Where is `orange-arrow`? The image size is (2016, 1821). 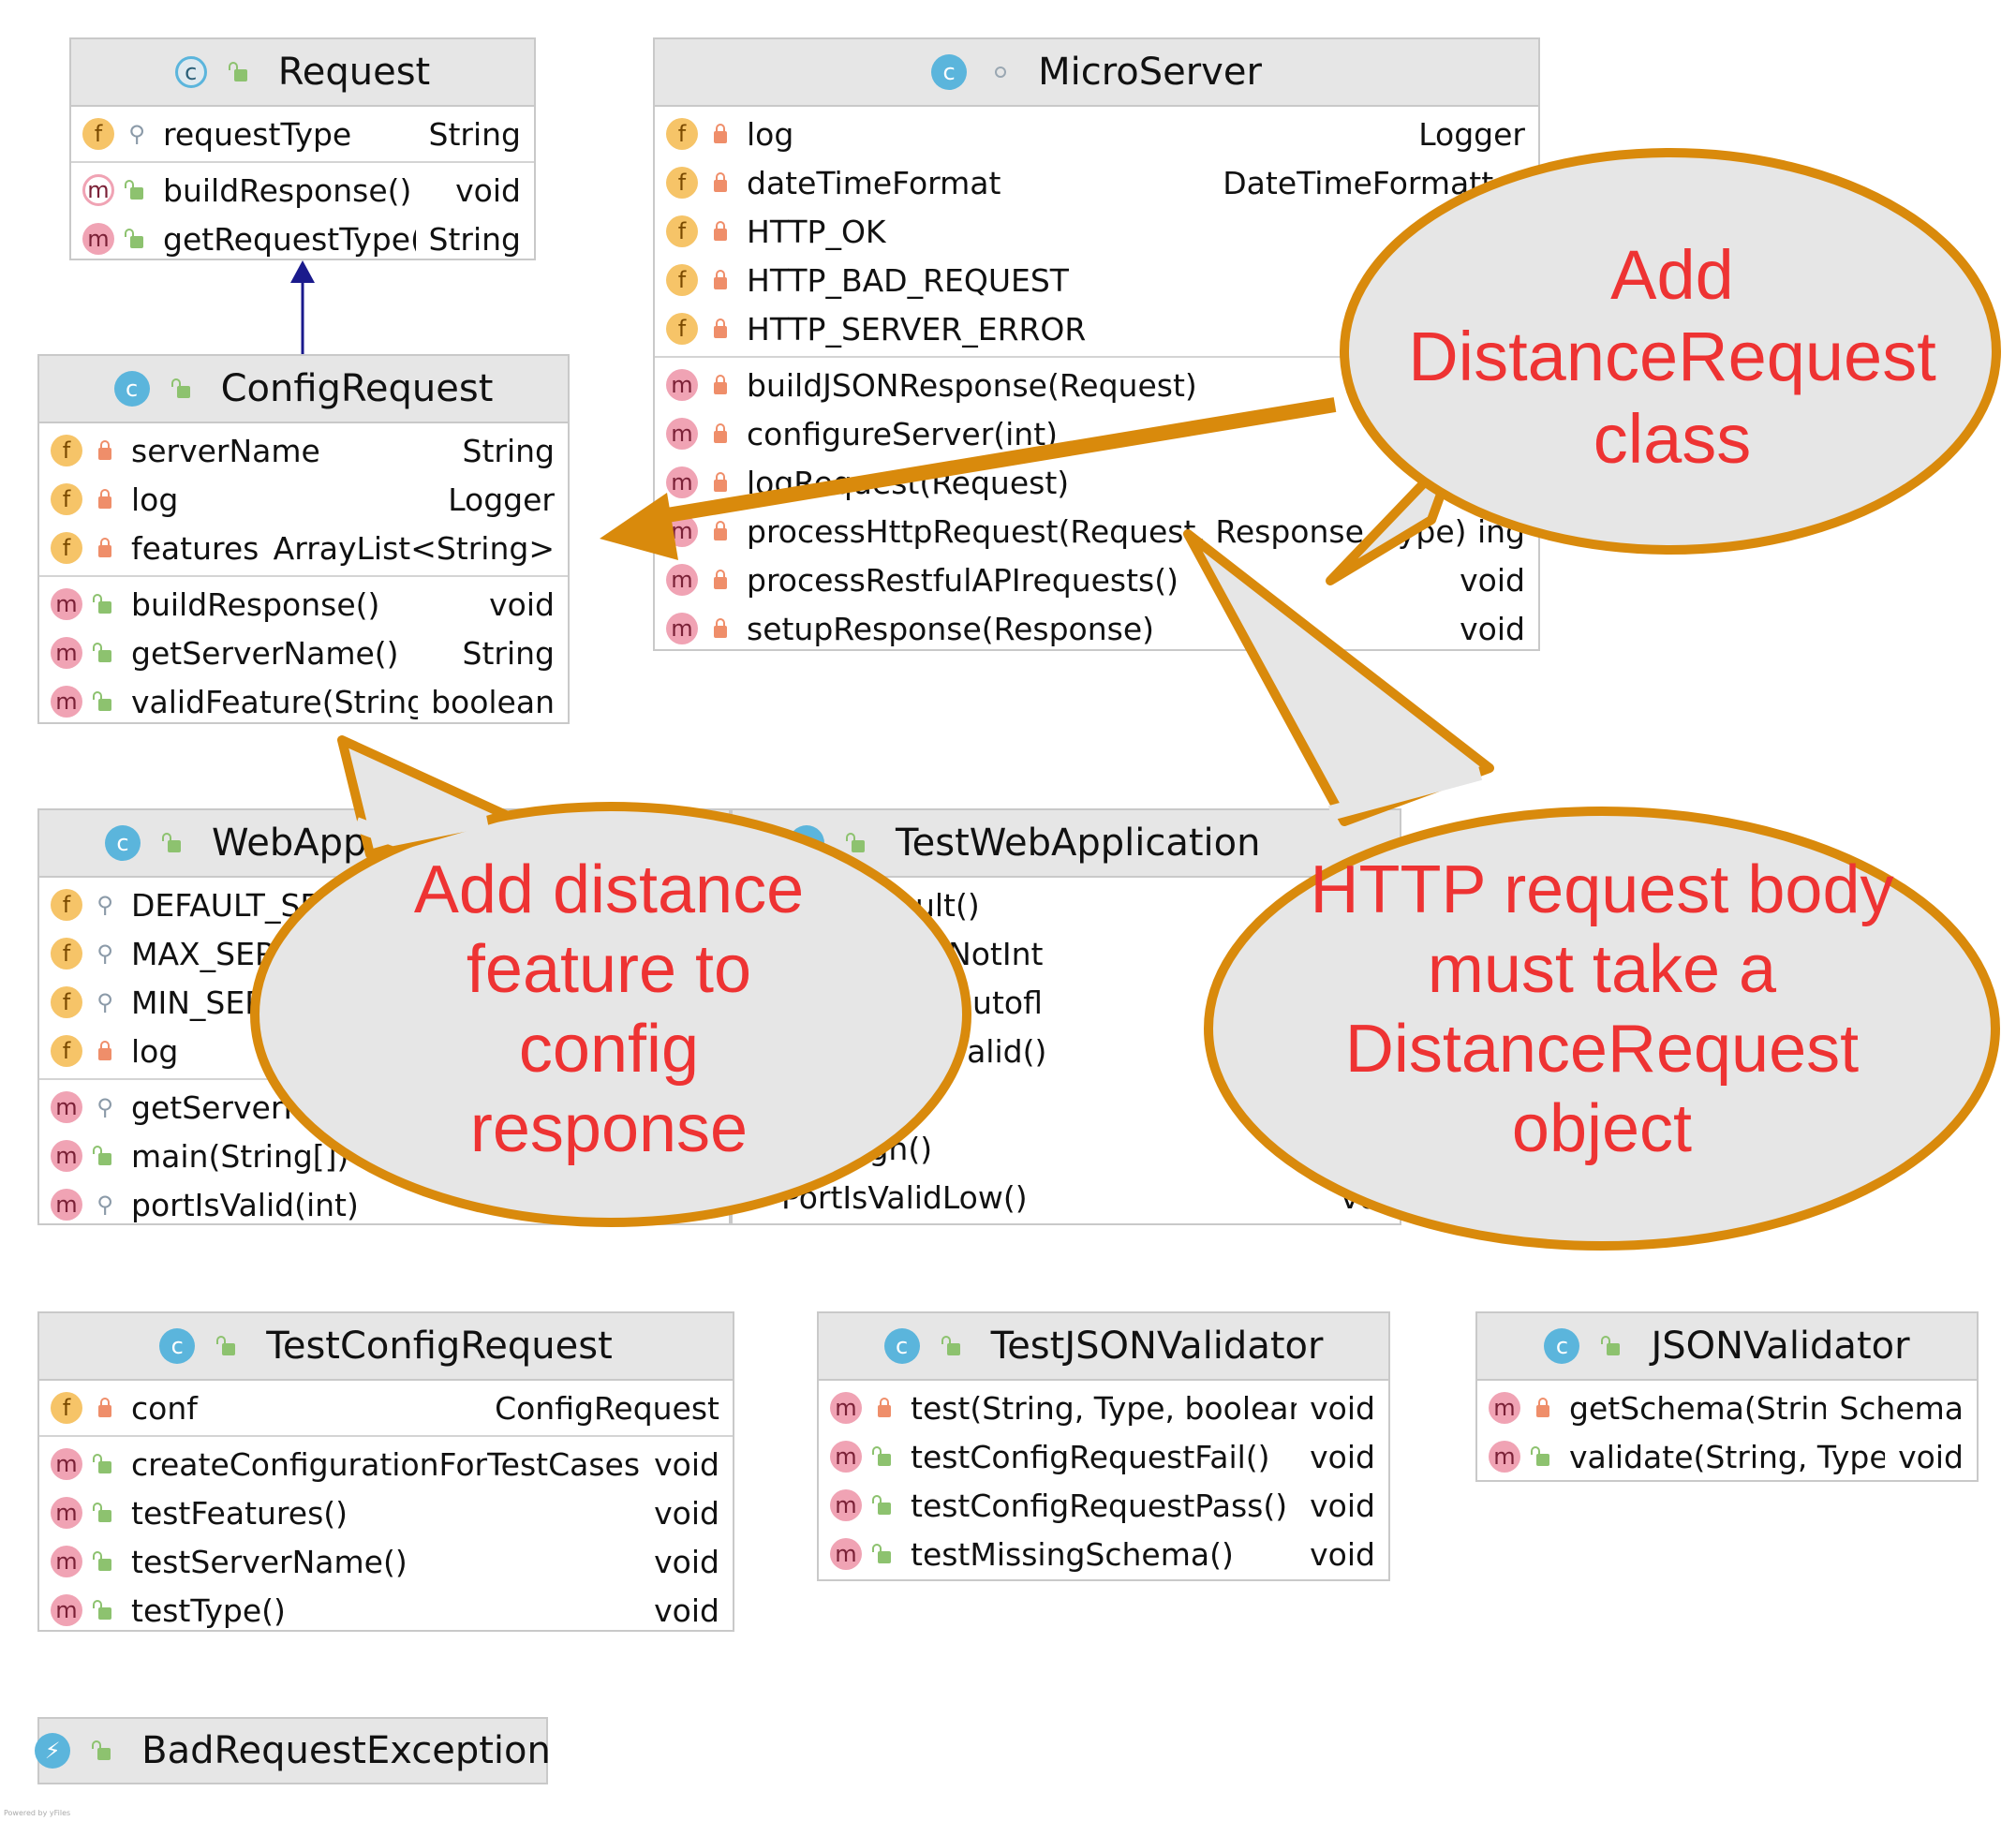
orange-arrow is located at coordinates (968, 478).